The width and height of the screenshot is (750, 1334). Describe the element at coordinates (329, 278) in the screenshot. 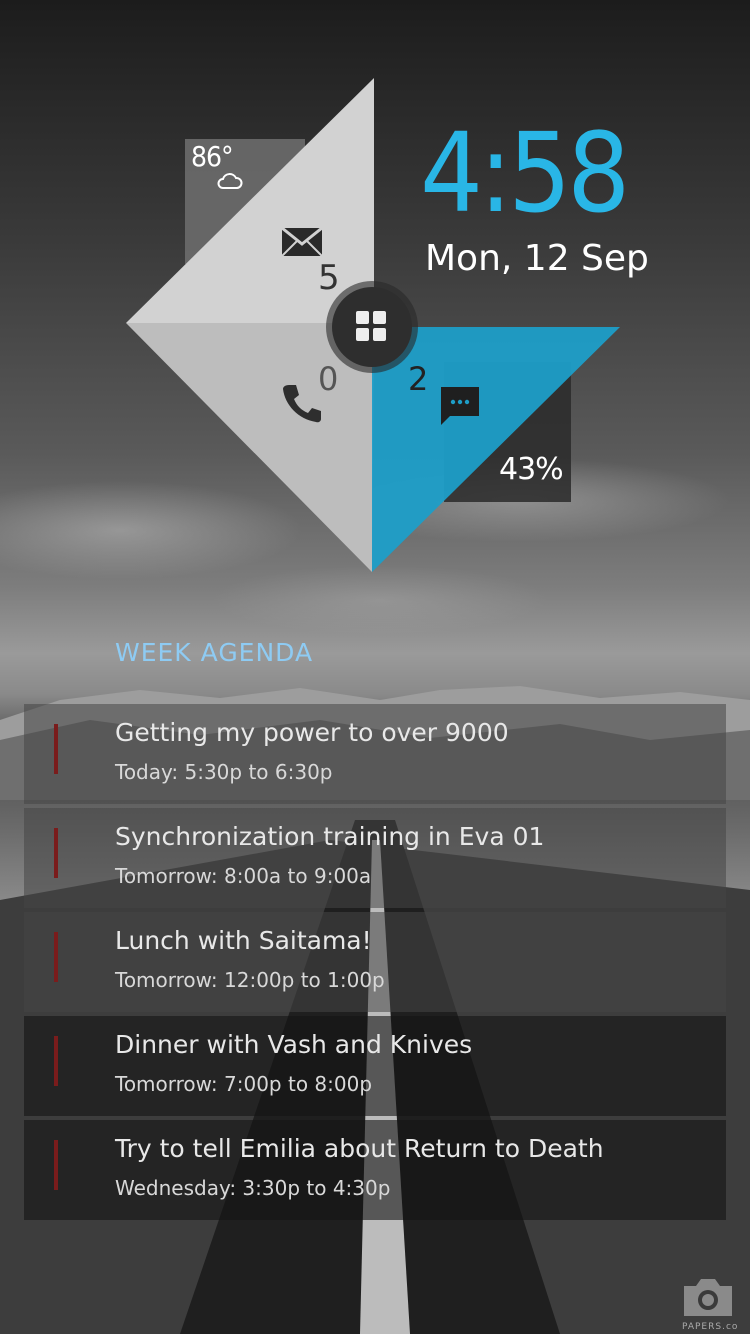

I see `mail-count: 5` at that location.